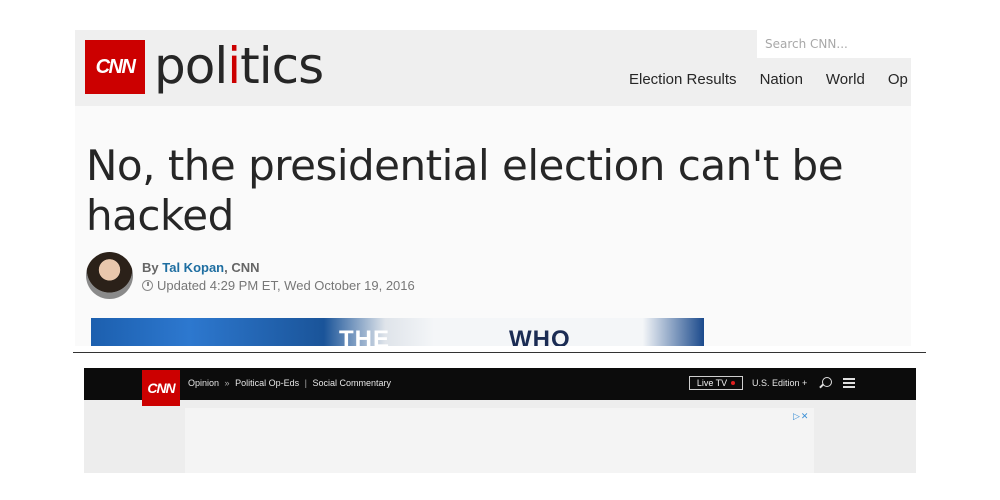 The height and width of the screenshot is (500, 1000). I want to click on section-wordmark: politics, so click(239, 66).